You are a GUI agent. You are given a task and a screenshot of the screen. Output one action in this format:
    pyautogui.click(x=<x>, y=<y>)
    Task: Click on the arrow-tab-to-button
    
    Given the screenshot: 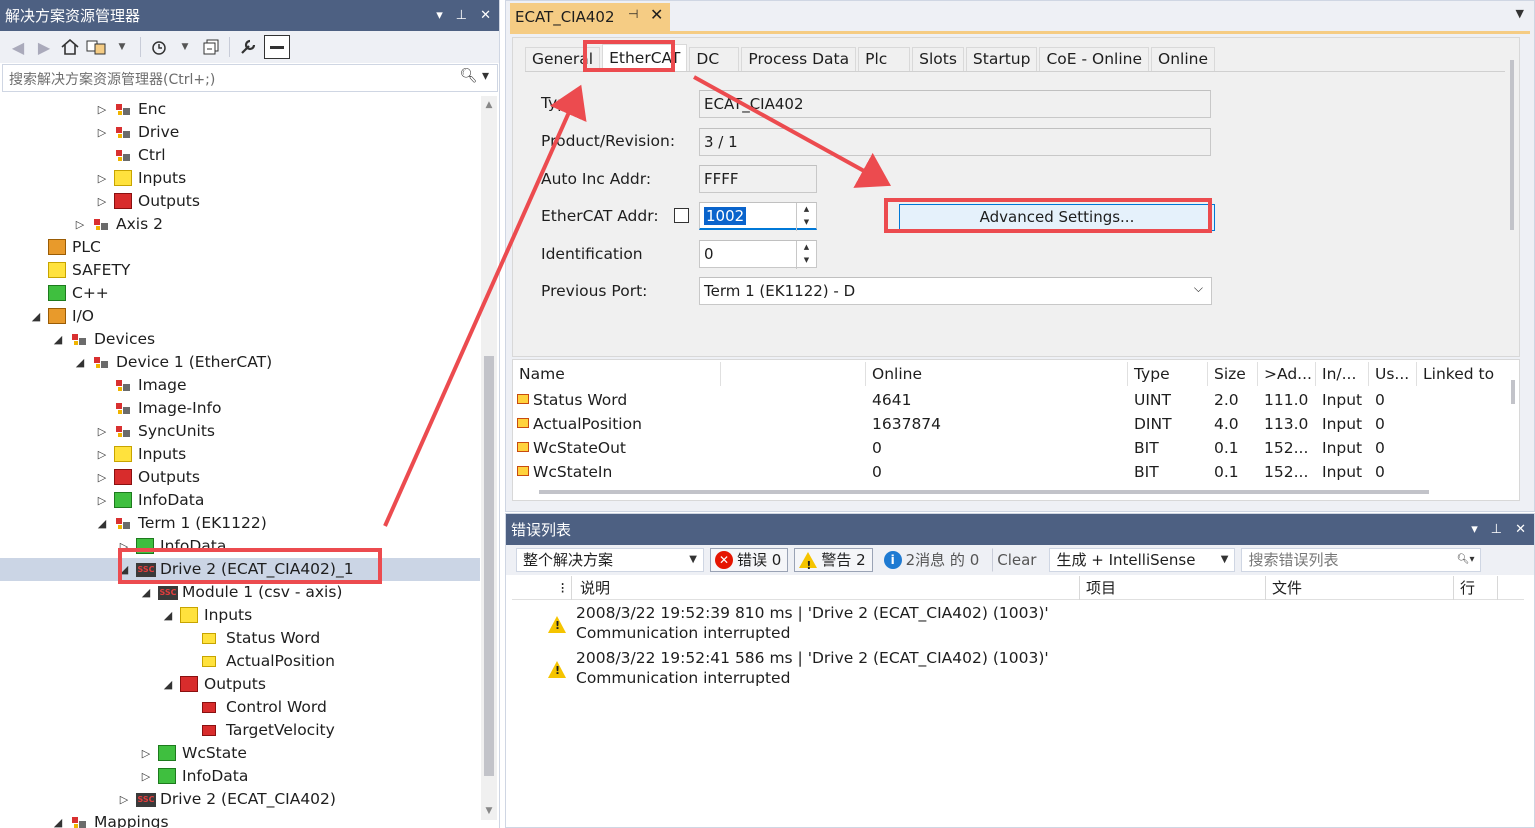 What is the action you would take?
    pyautogui.click(x=792, y=131)
    